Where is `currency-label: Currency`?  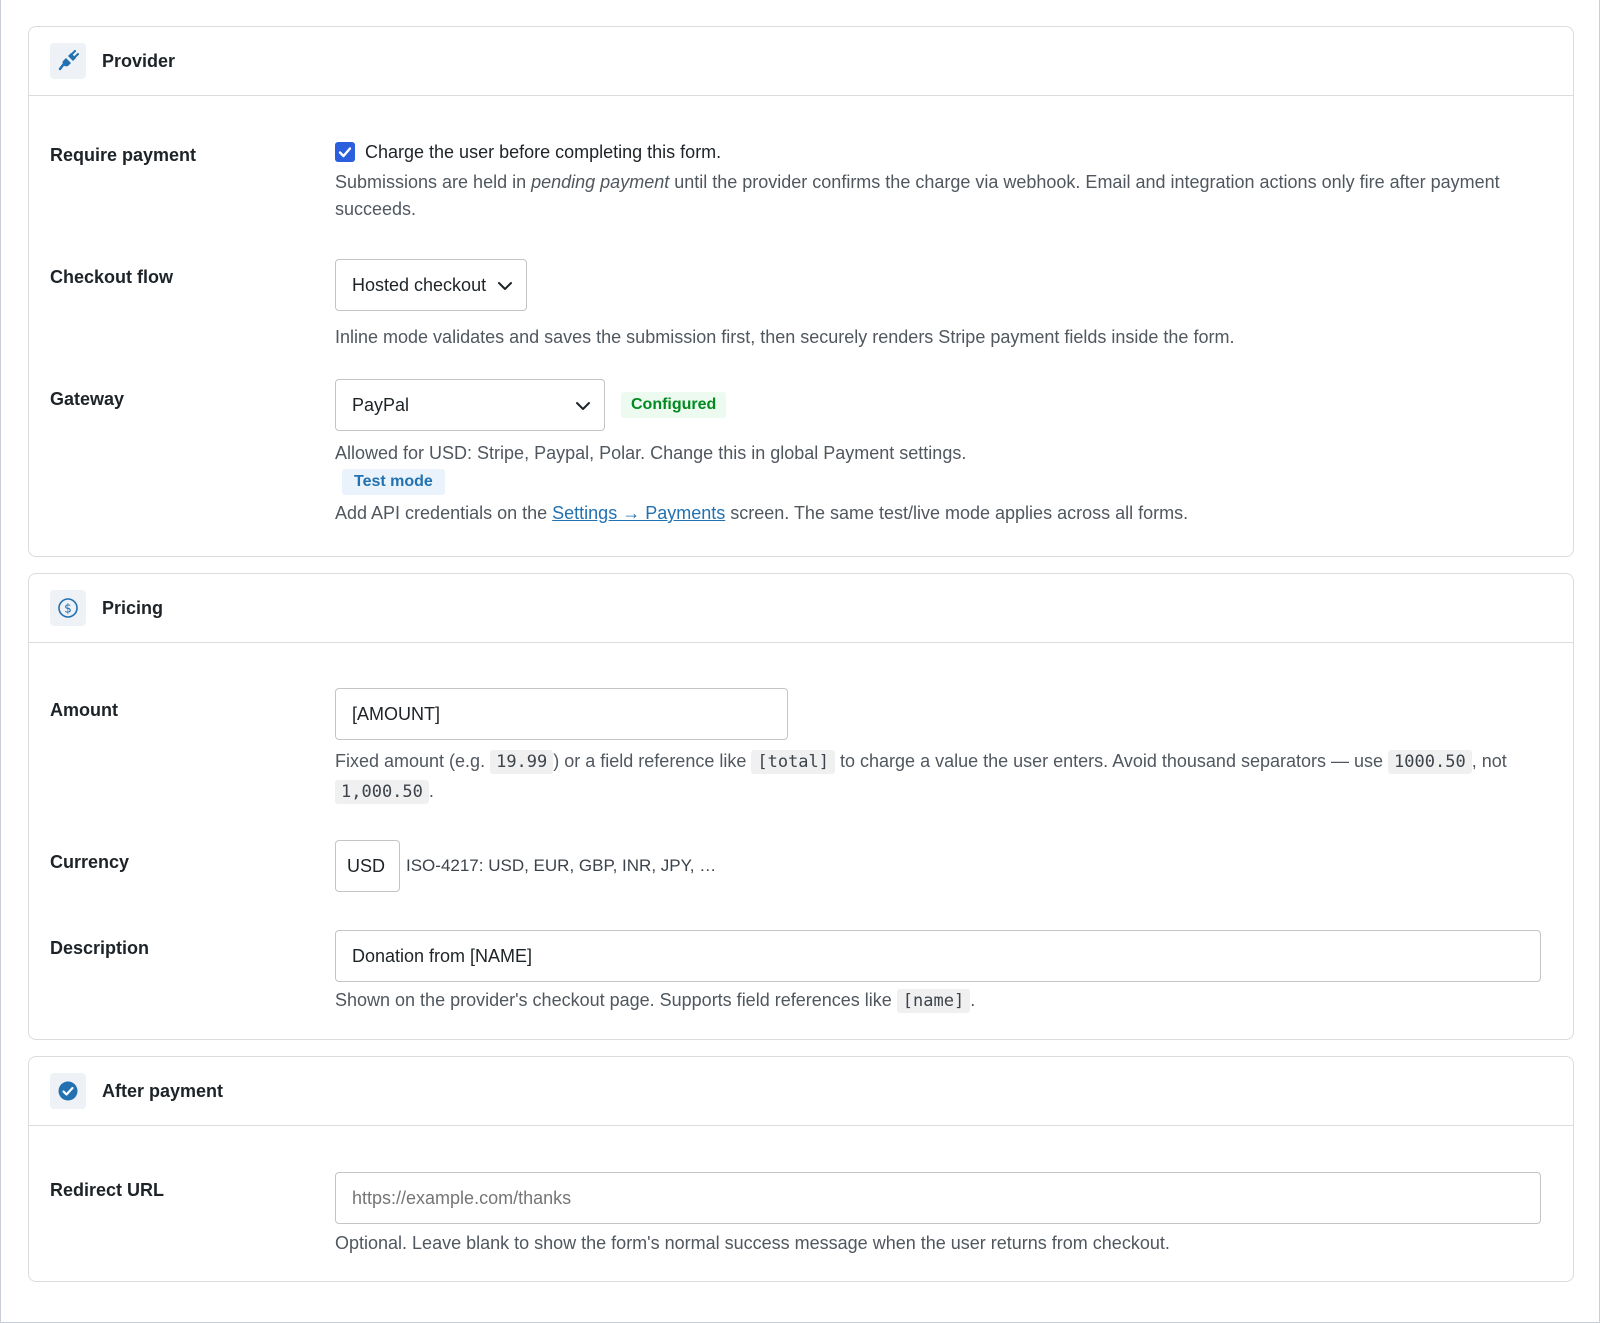
currency-label: Currency is located at coordinates (90, 862).